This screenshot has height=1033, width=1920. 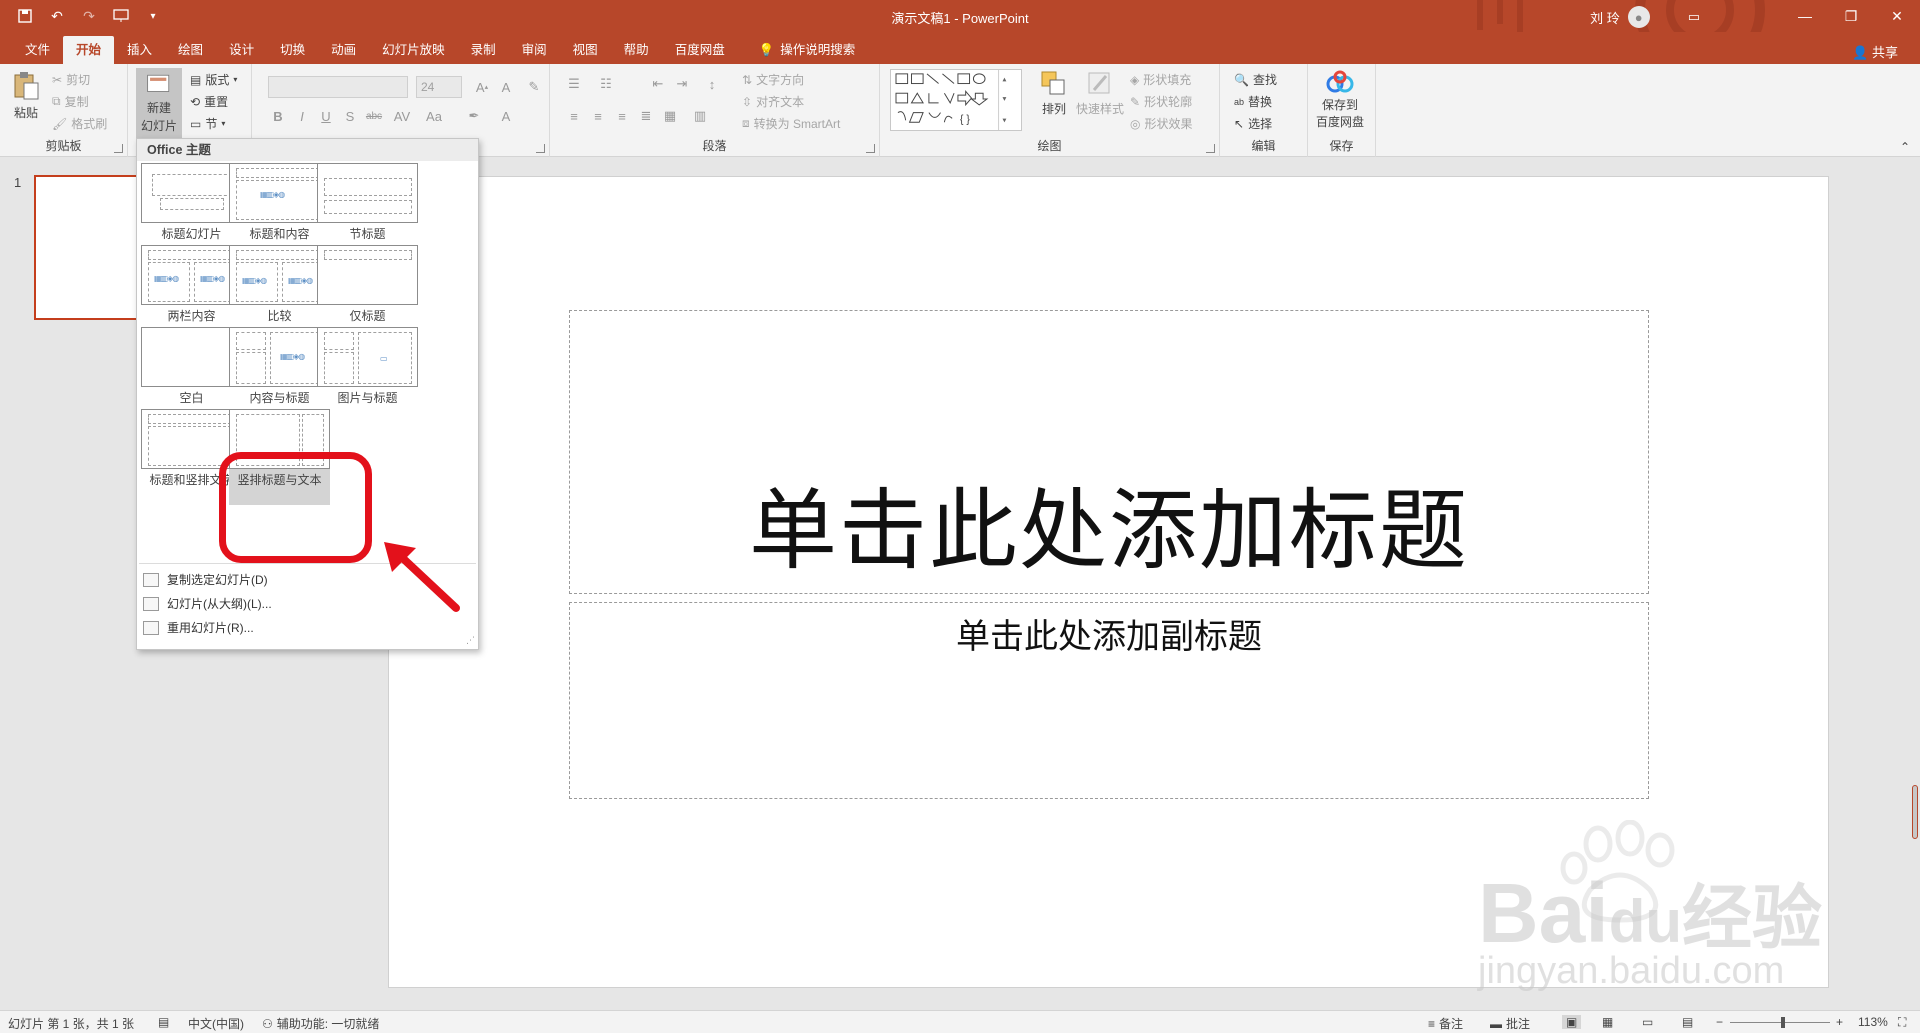 What do you see at coordinates (163, 1022) in the screenshot?
I see `spell-check-icon: ▤` at bounding box center [163, 1022].